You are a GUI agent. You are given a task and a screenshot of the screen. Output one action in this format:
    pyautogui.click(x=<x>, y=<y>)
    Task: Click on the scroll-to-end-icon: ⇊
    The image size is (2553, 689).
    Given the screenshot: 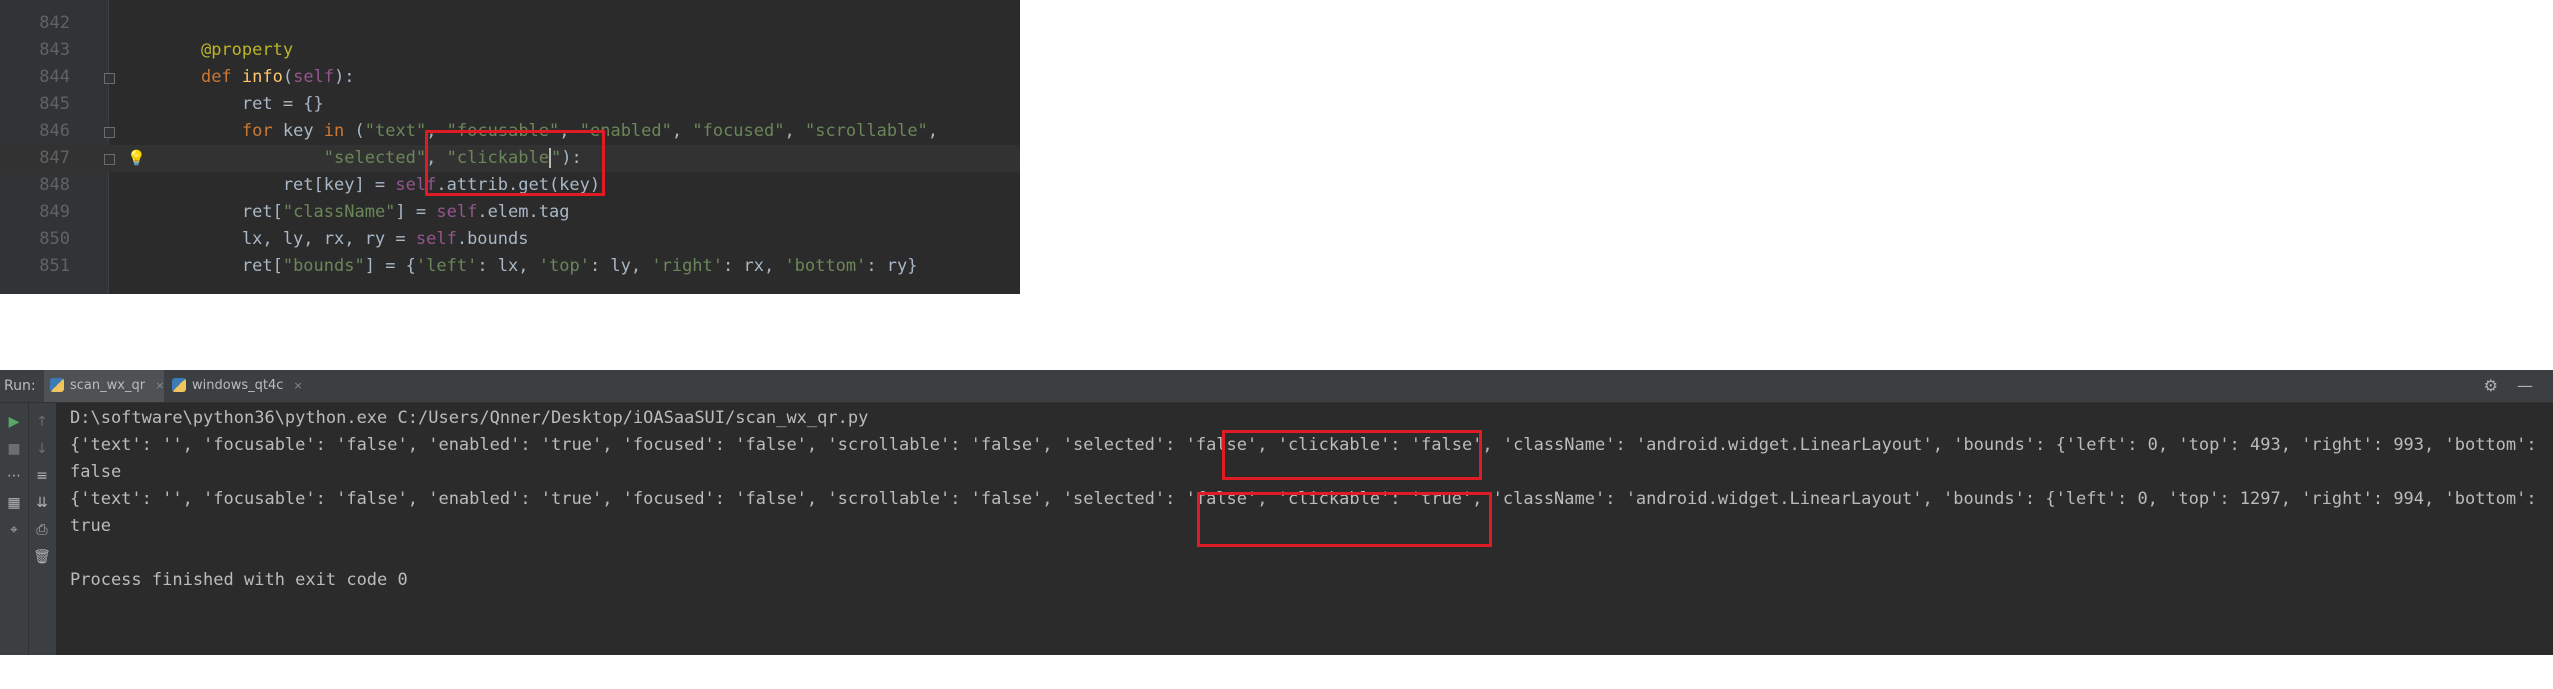 What is the action you would take?
    pyautogui.click(x=42, y=503)
    